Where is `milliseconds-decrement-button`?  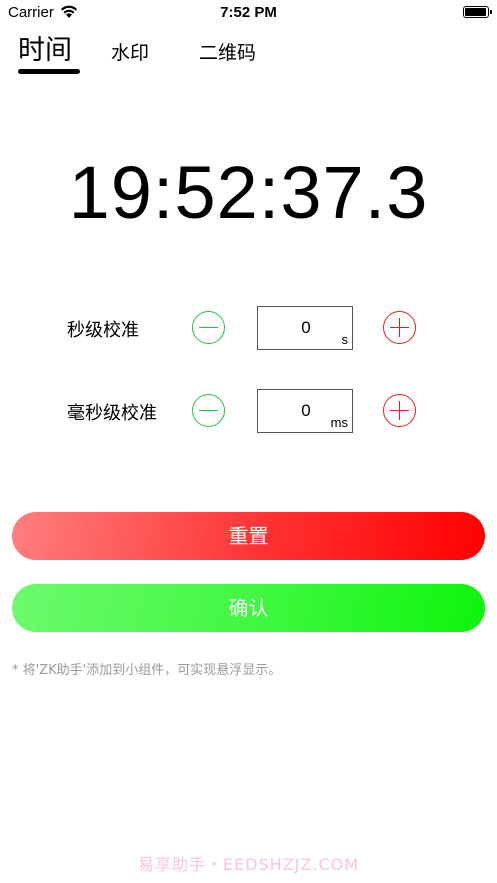
milliseconds-decrement-button is located at coordinates (208, 410).